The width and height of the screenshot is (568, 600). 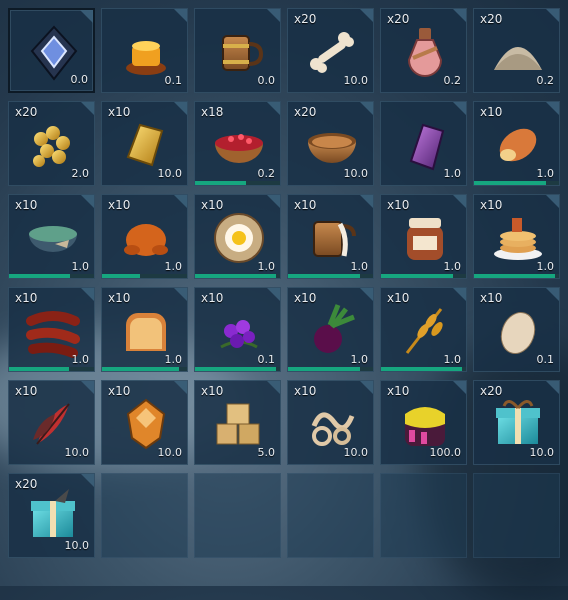 I want to click on berry-bowl-icon, so click(x=239, y=145).